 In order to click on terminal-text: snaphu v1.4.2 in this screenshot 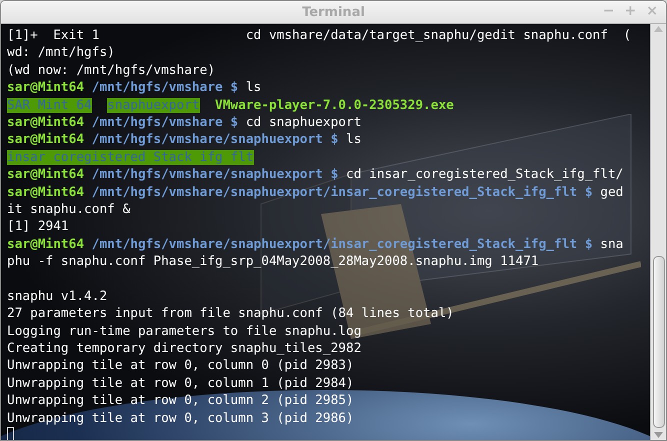, I will do `click(57, 296)`.